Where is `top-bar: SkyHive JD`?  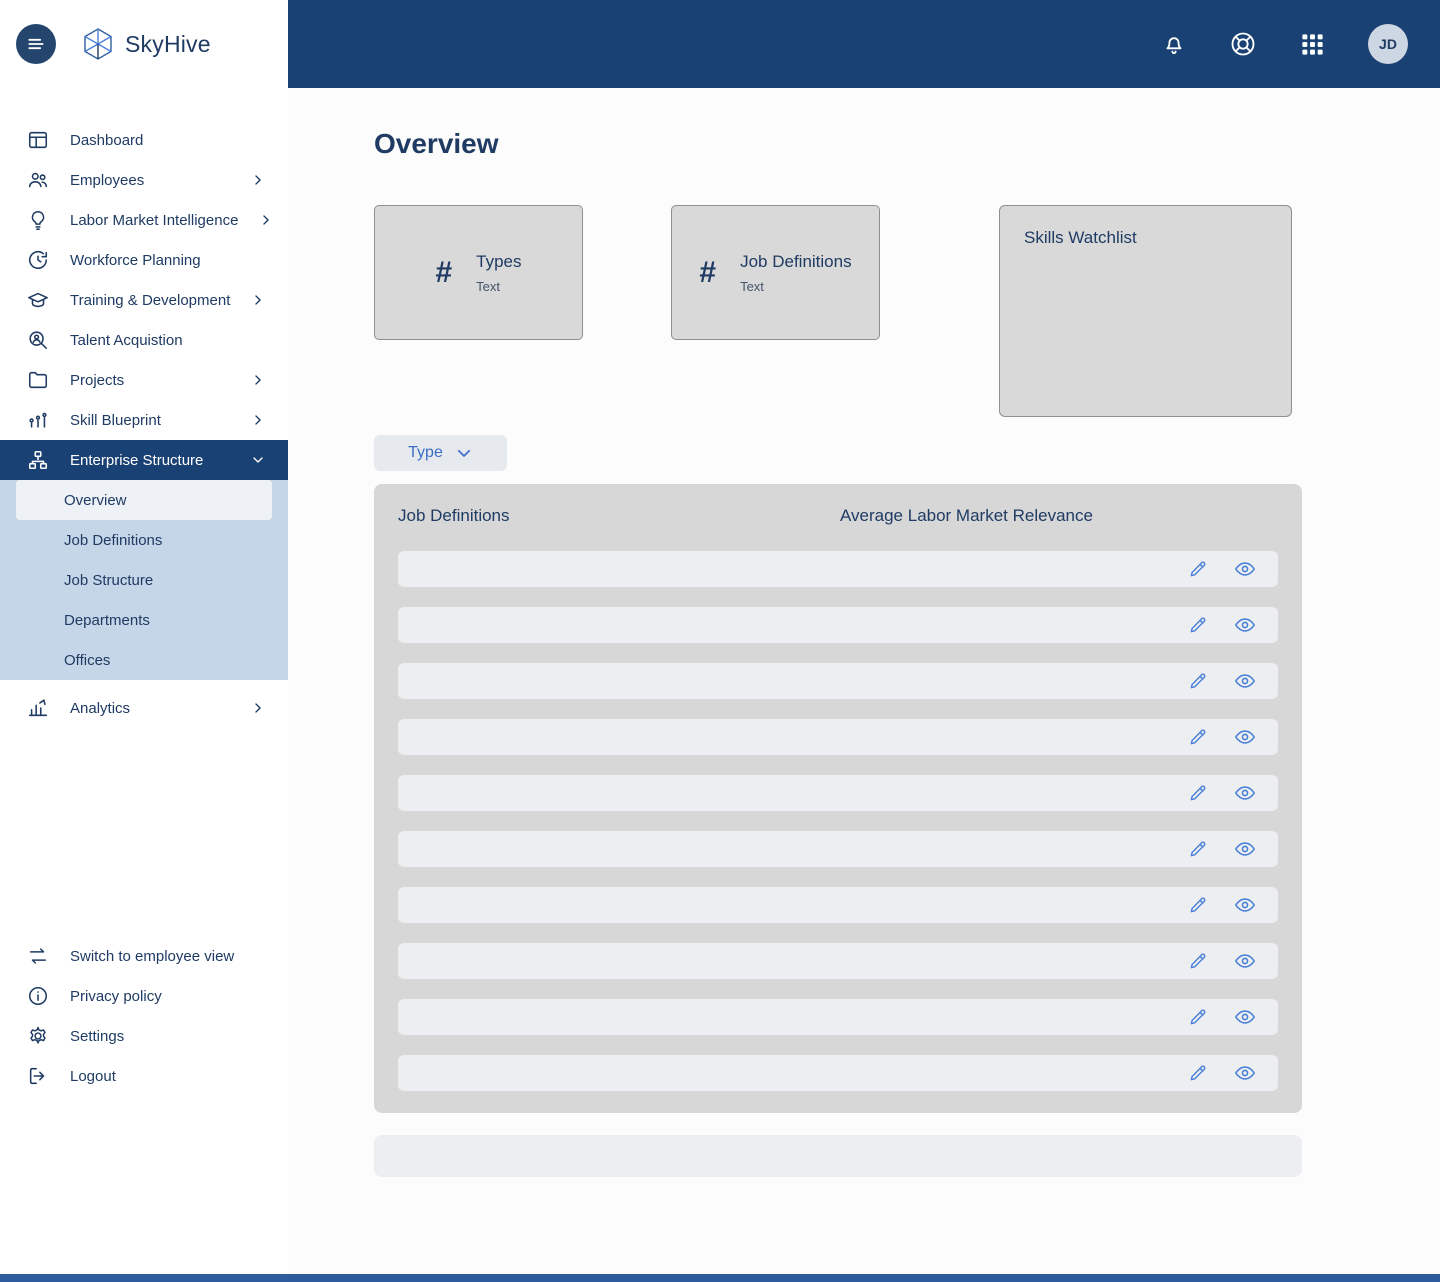 top-bar: SkyHive JD is located at coordinates (720, 44).